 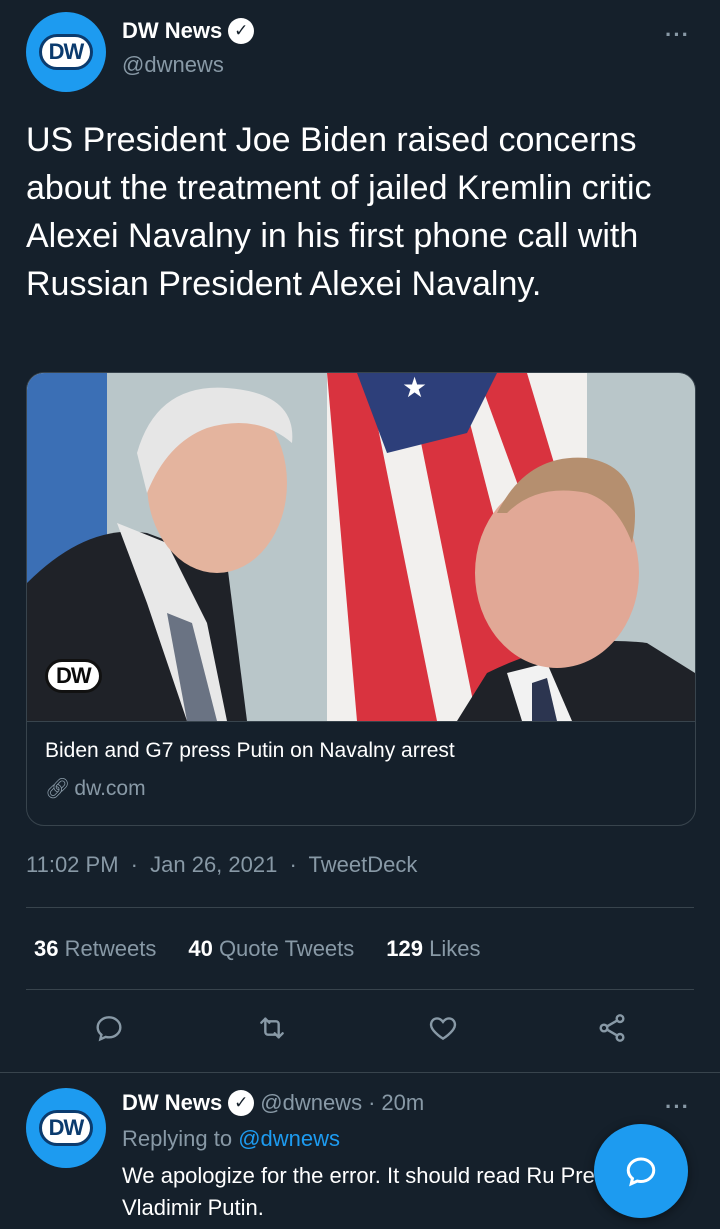 I want to click on retweets-label: Retweets, so click(x=110, y=948).